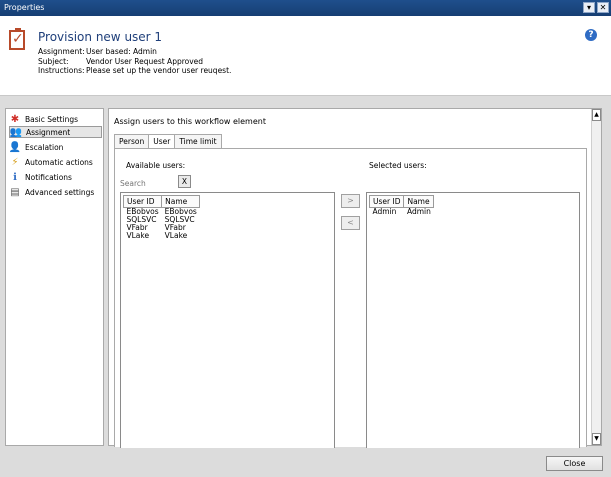  I want to click on tab-user: User, so click(162, 141).